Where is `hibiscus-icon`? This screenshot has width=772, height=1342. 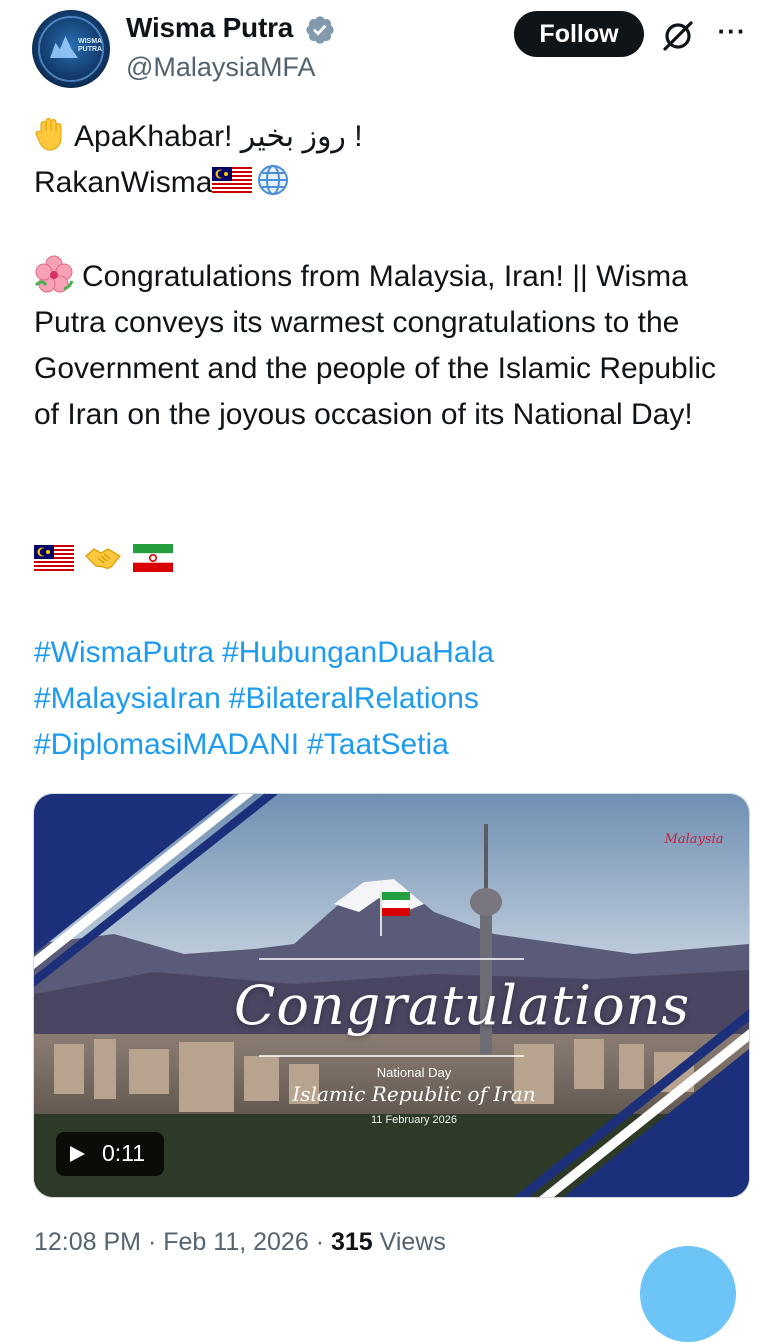 hibiscus-icon is located at coordinates (54, 274).